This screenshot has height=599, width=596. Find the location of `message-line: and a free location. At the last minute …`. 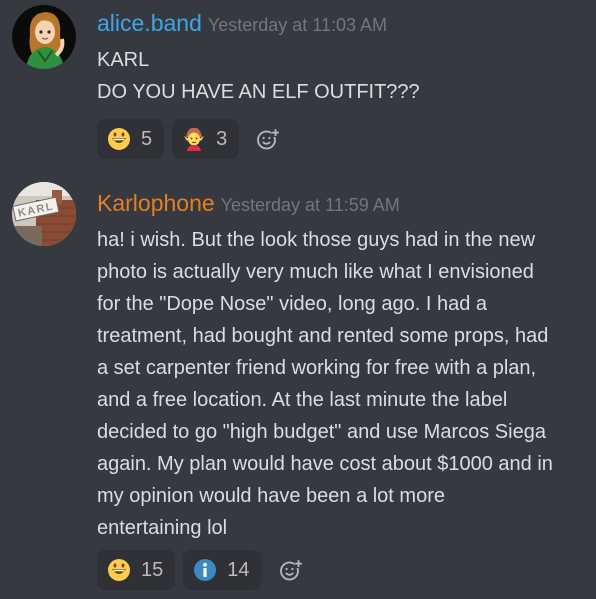

message-line: and a free location. At the last minute … is located at coordinates (302, 400).